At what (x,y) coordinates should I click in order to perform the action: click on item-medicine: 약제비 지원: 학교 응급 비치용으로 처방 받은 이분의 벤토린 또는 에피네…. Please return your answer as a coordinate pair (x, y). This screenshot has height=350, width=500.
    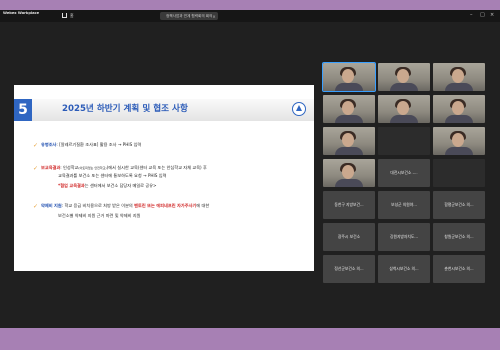
    Looking at the image, I should click on (125, 205).